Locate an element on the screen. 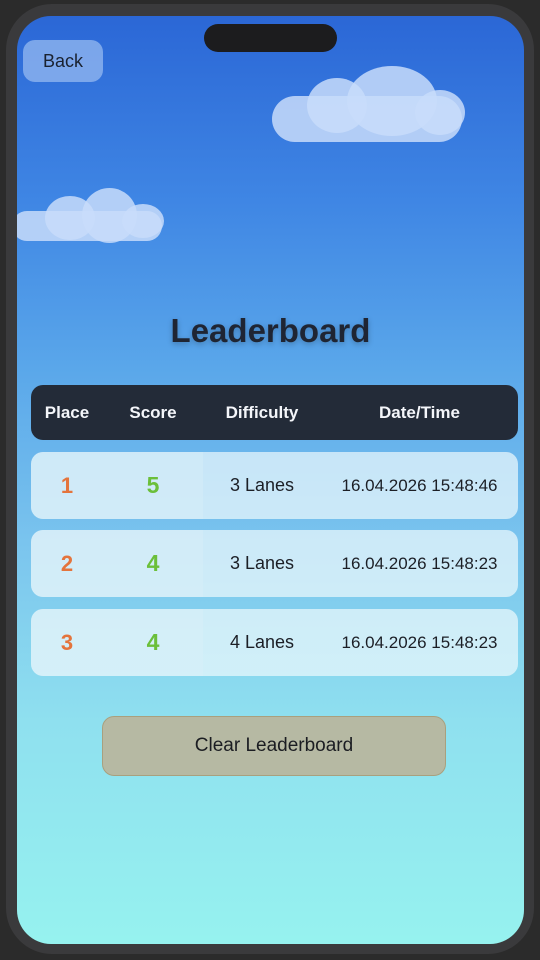 The image size is (540, 960). column-header-place: Place is located at coordinates (67, 412).